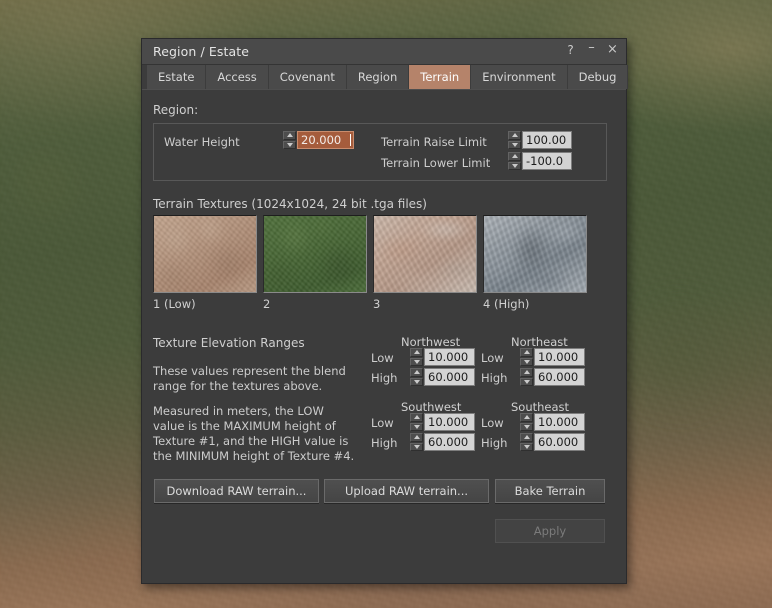  Describe the element at coordinates (416, 352) in the screenshot. I see `northwest-low-increment-icon` at that location.